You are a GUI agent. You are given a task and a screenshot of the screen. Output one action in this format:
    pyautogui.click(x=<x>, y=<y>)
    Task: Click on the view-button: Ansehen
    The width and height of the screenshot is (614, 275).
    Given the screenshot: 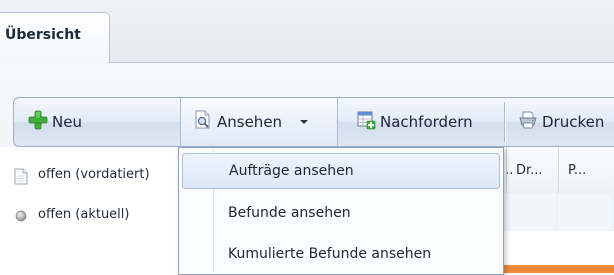 What is the action you would take?
    pyautogui.click(x=259, y=122)
    